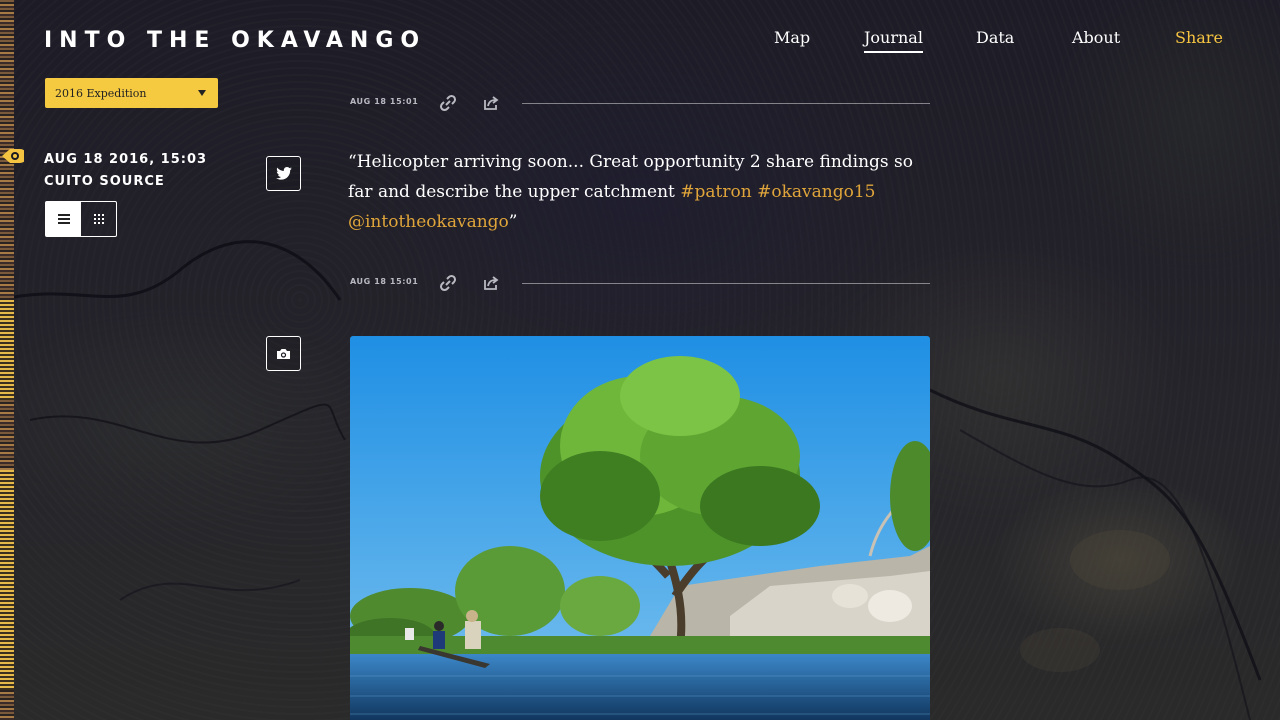 This screenshot has width=1280, height=720. I want to click on timeline-strip, so click(7, 360).